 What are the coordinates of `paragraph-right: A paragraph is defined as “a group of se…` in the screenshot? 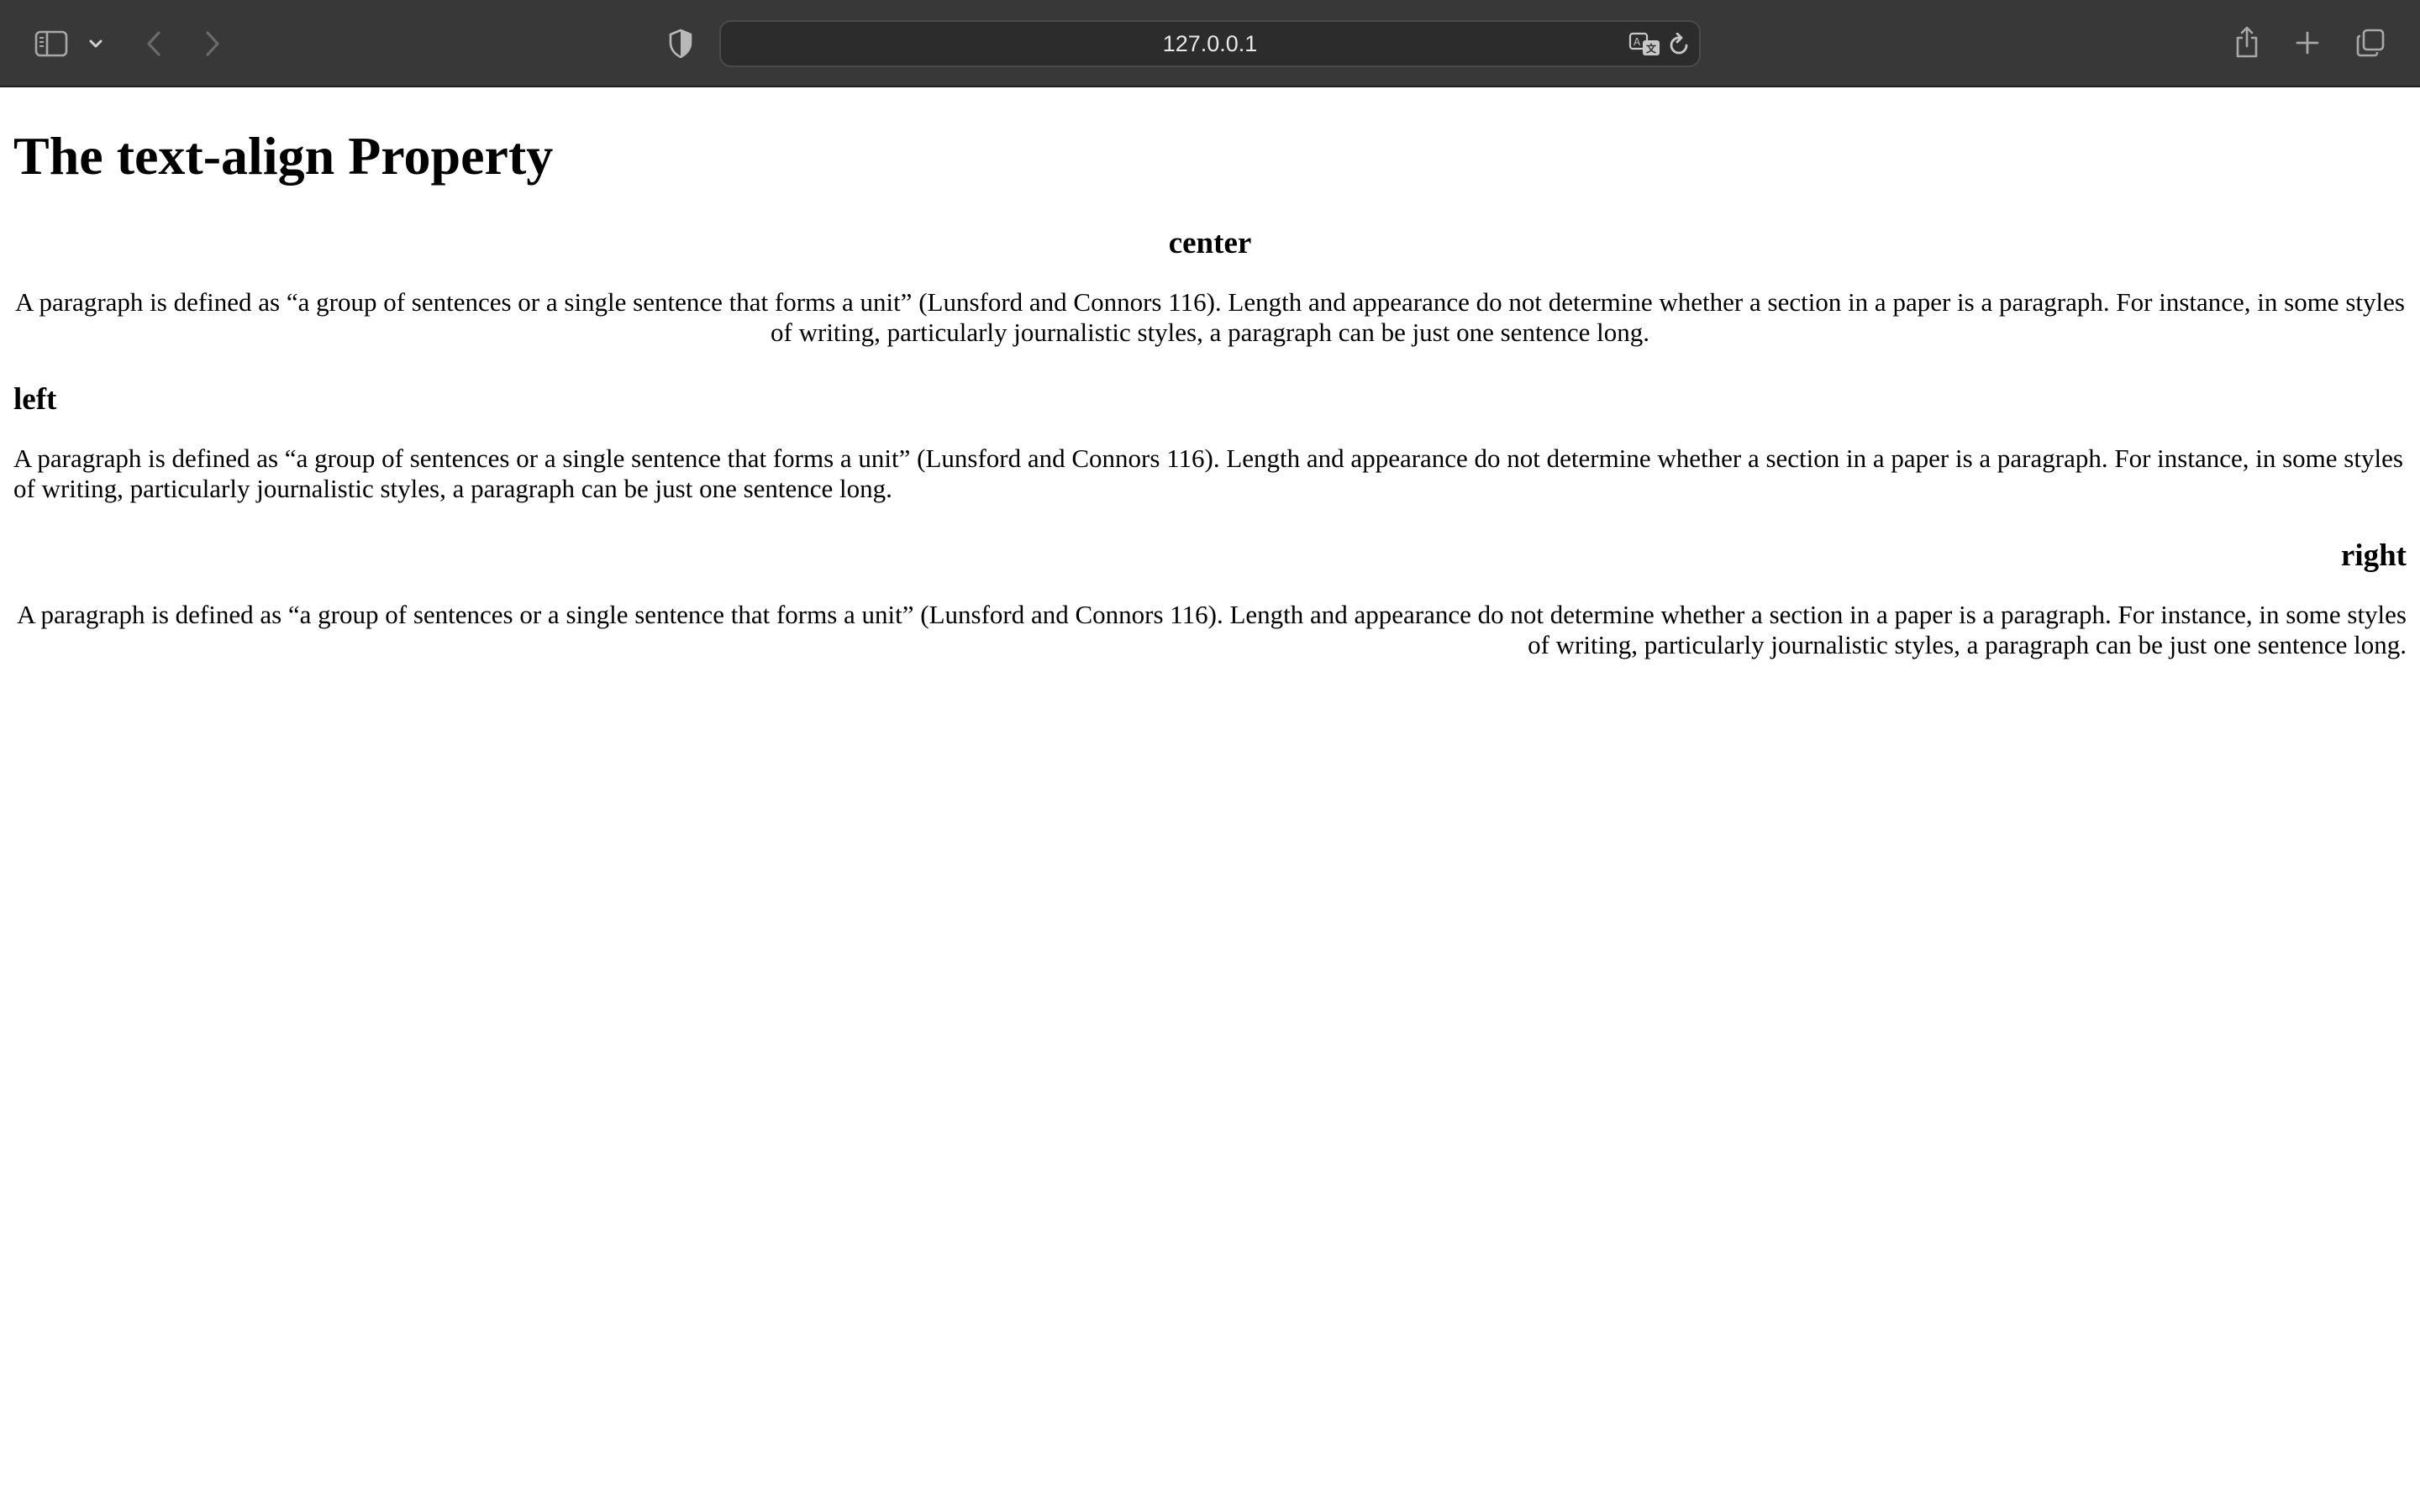 It's located at (1212, 629).